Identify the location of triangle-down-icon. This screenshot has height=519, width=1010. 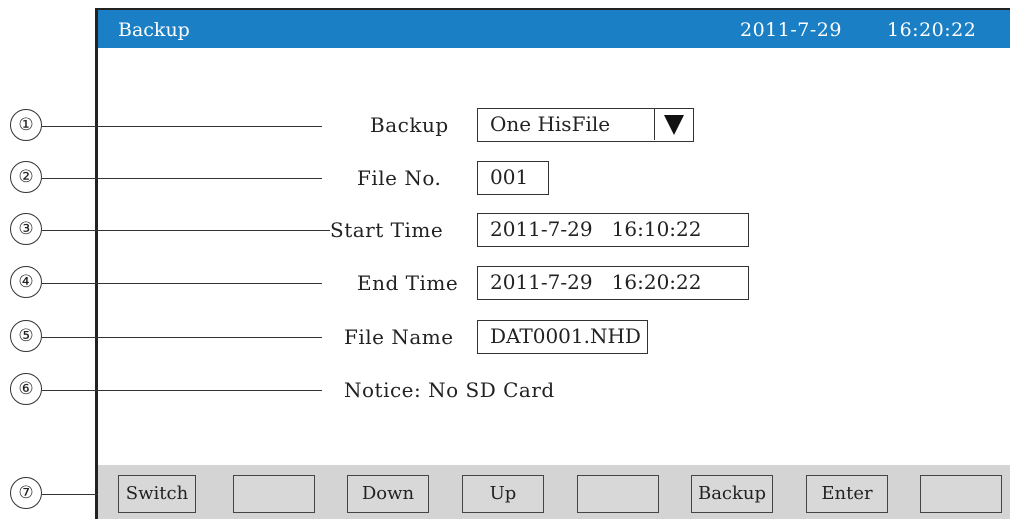
(673, 124).